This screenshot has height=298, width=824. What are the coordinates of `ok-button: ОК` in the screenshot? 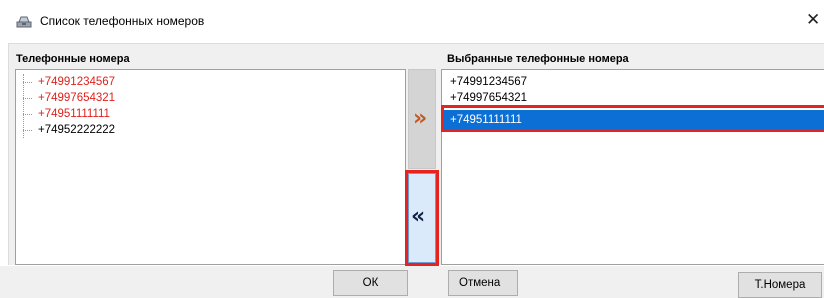 It's located at (370, 283).